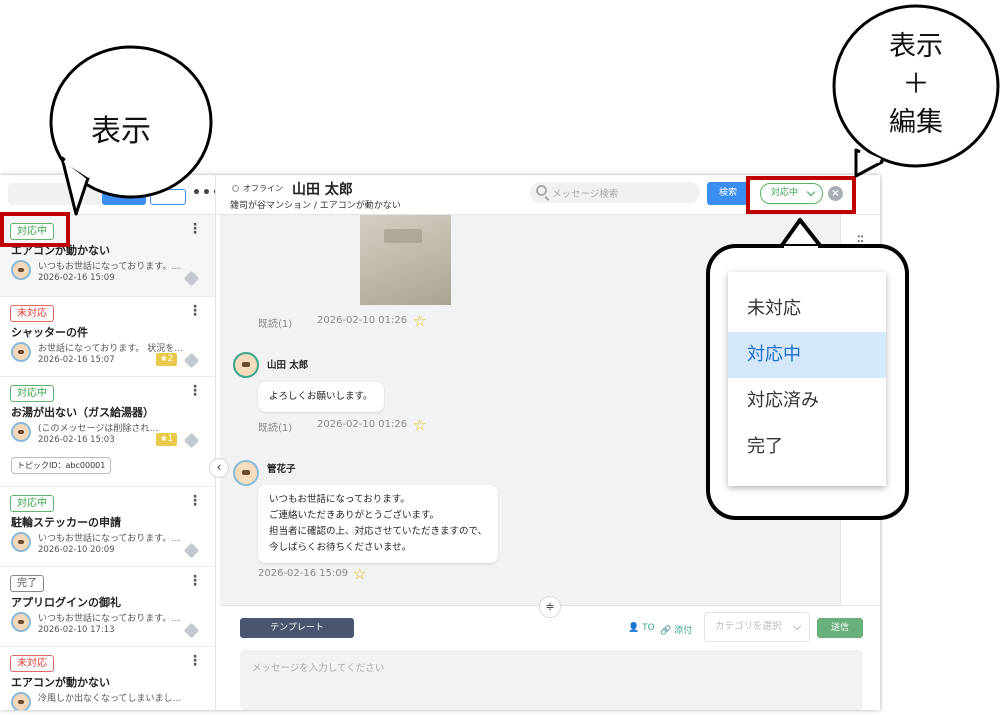  I want to click on resize-handle-icon: ≑, so click(550, 607).